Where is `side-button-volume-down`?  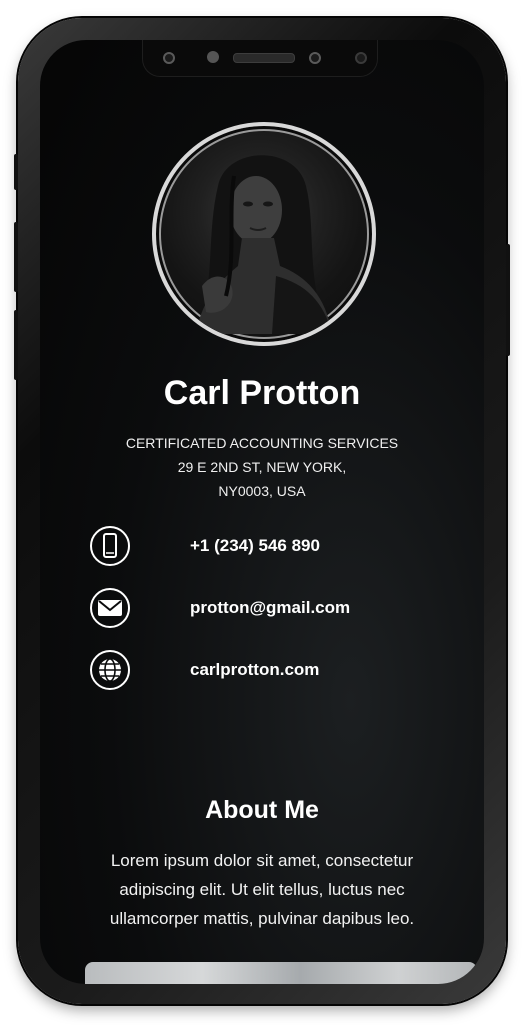 side-button-volume-down is located at coordinates (16, 345).